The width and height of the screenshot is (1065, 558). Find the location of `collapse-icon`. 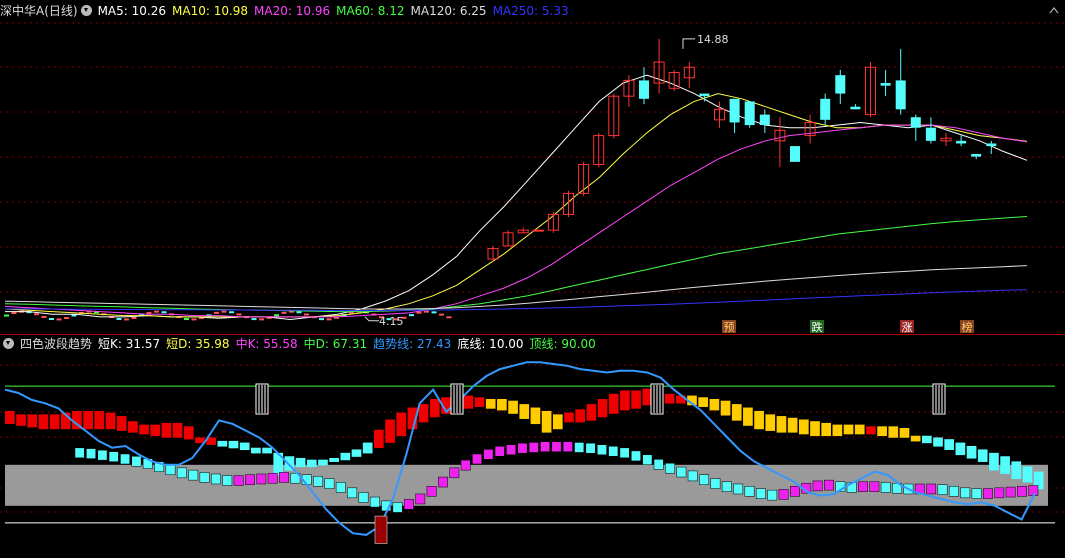

collapse-icon is located at coordinates (1054, 10).